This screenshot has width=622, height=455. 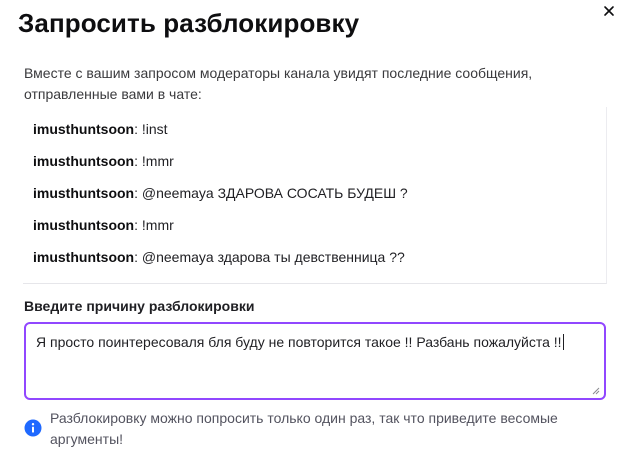 What do you see at coordinates (609, 11) in the screenshot?
I see `close-icon` at bounding box center [609, 11].